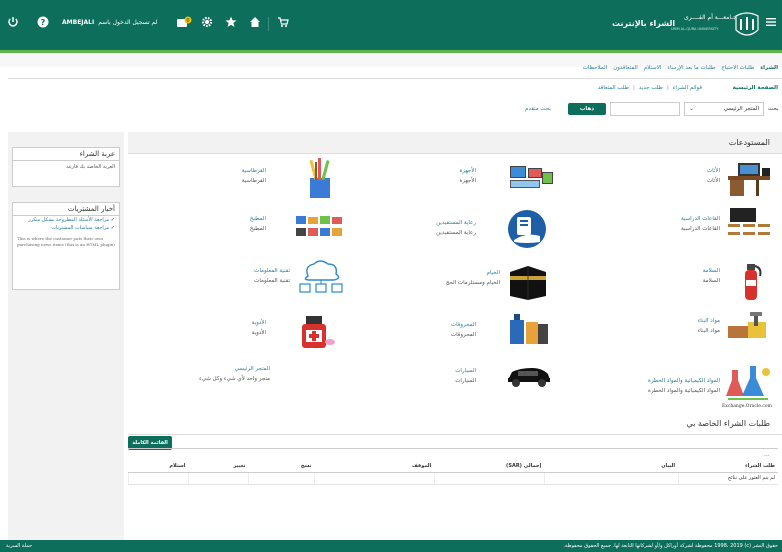 The height and width of the screenshot is (552, 782). Describe the element at coordinates (527, 282) in the screenshot. I see `kaaba-tent-icon` at that location.